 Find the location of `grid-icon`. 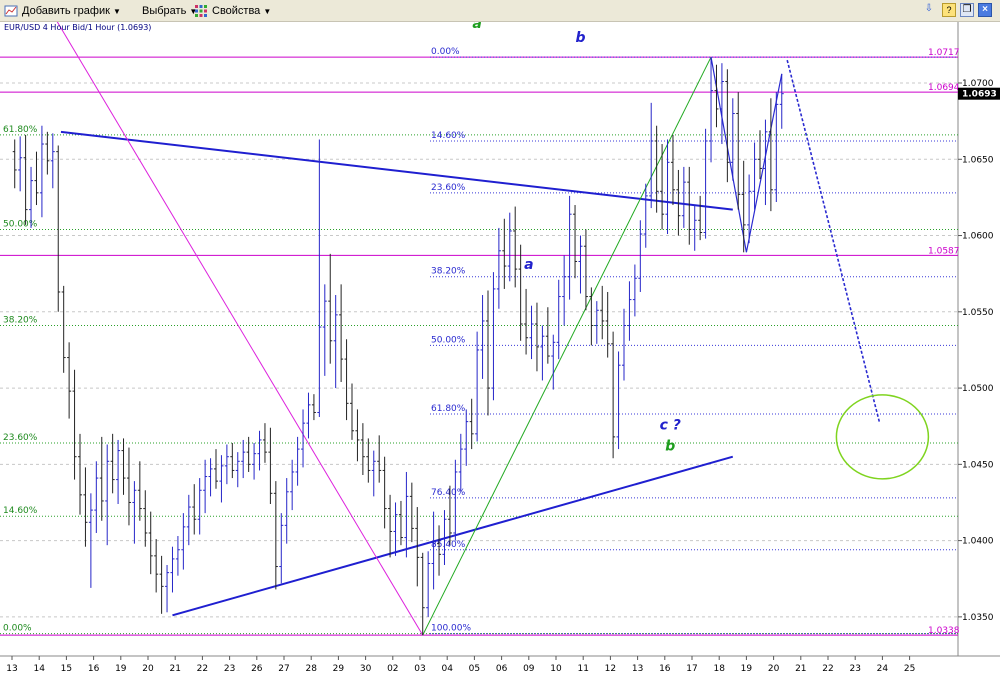

grid-icon is located at coordinates (201, 11).